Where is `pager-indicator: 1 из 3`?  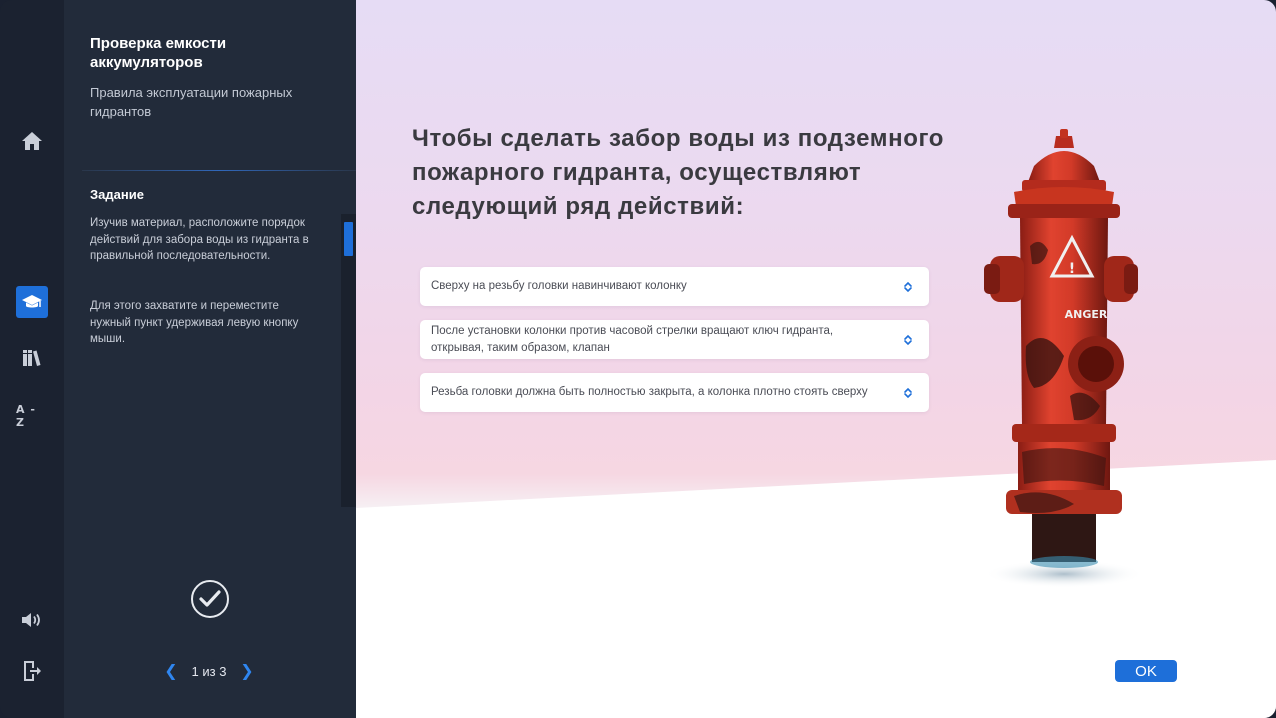 pager-indicator: 1 из 3 is located at coordinates (209, 671).